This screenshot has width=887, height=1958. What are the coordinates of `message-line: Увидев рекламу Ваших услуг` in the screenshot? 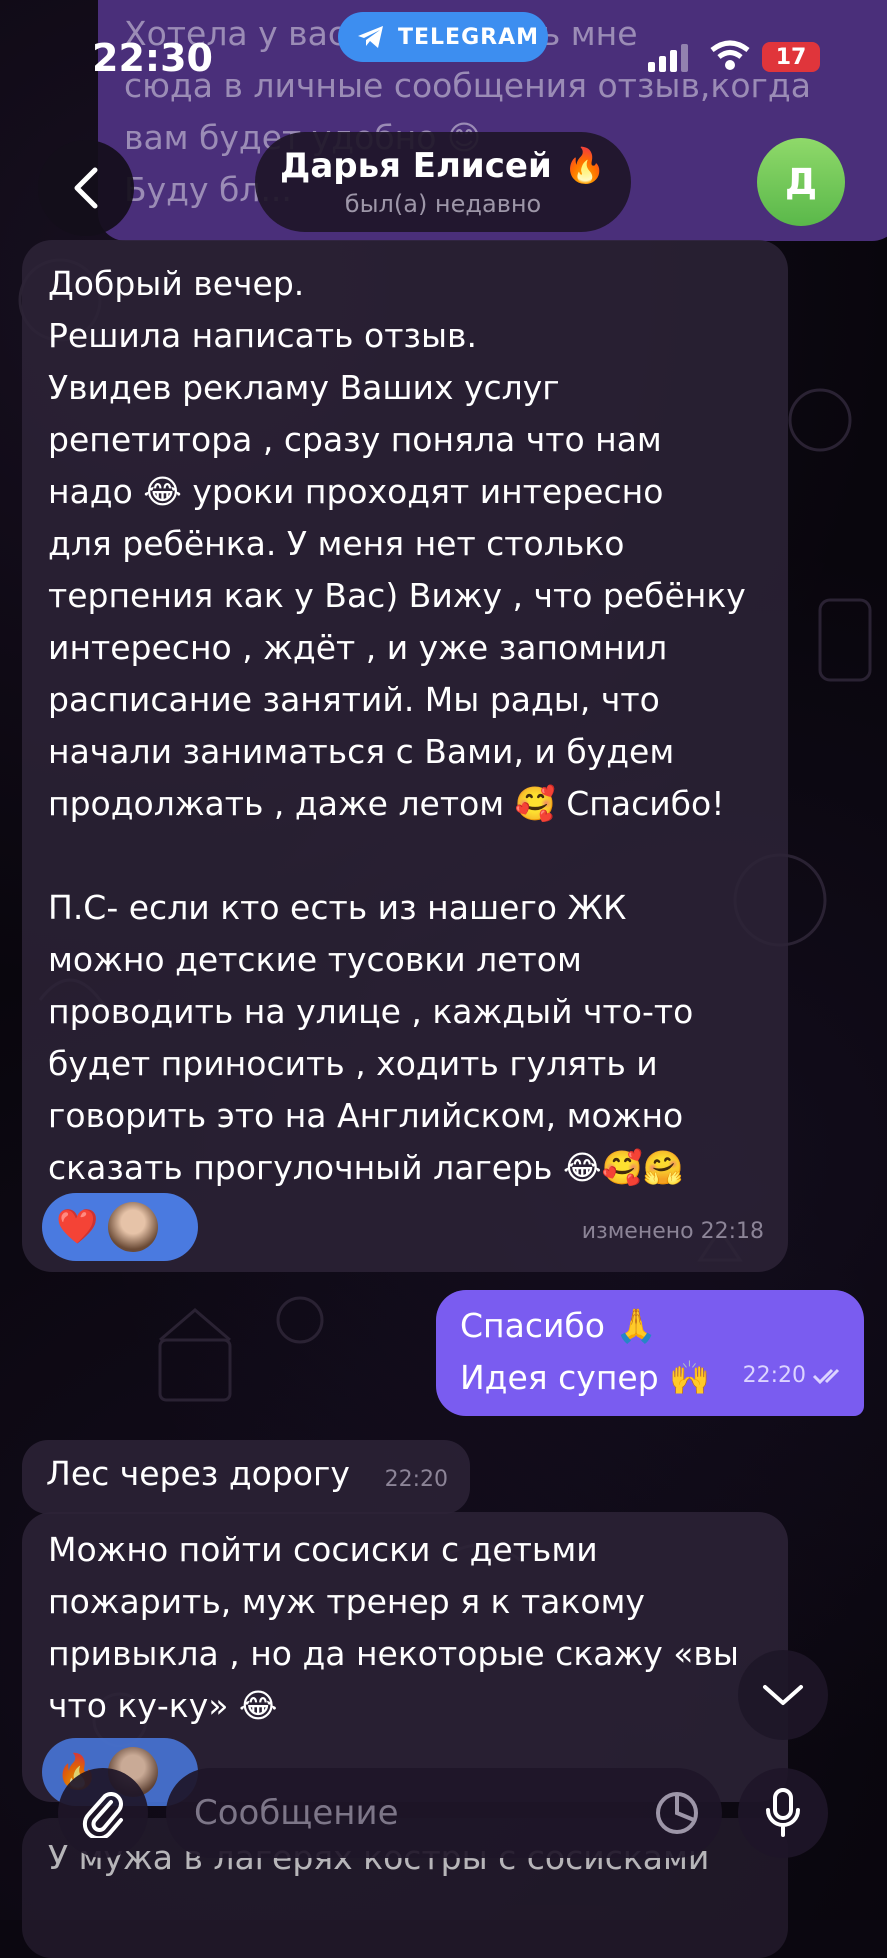 It's located at (304, 387).